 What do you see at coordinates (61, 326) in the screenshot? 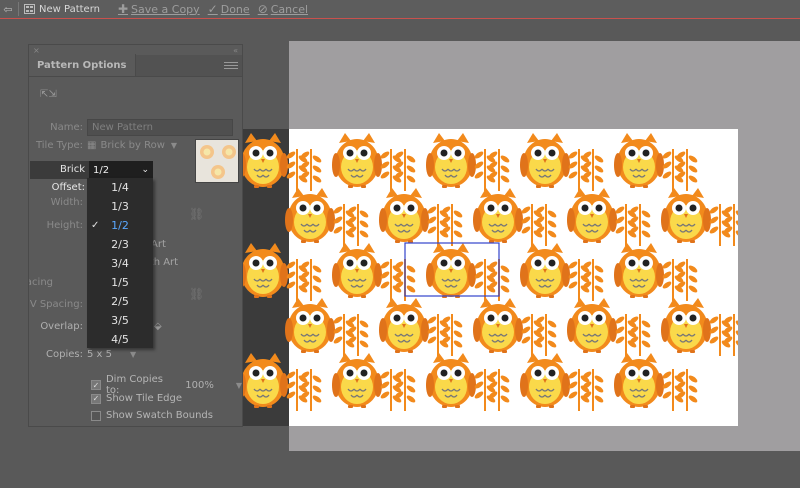
I see `overlap-label: Overlap:` at bounding box center [61, 326].